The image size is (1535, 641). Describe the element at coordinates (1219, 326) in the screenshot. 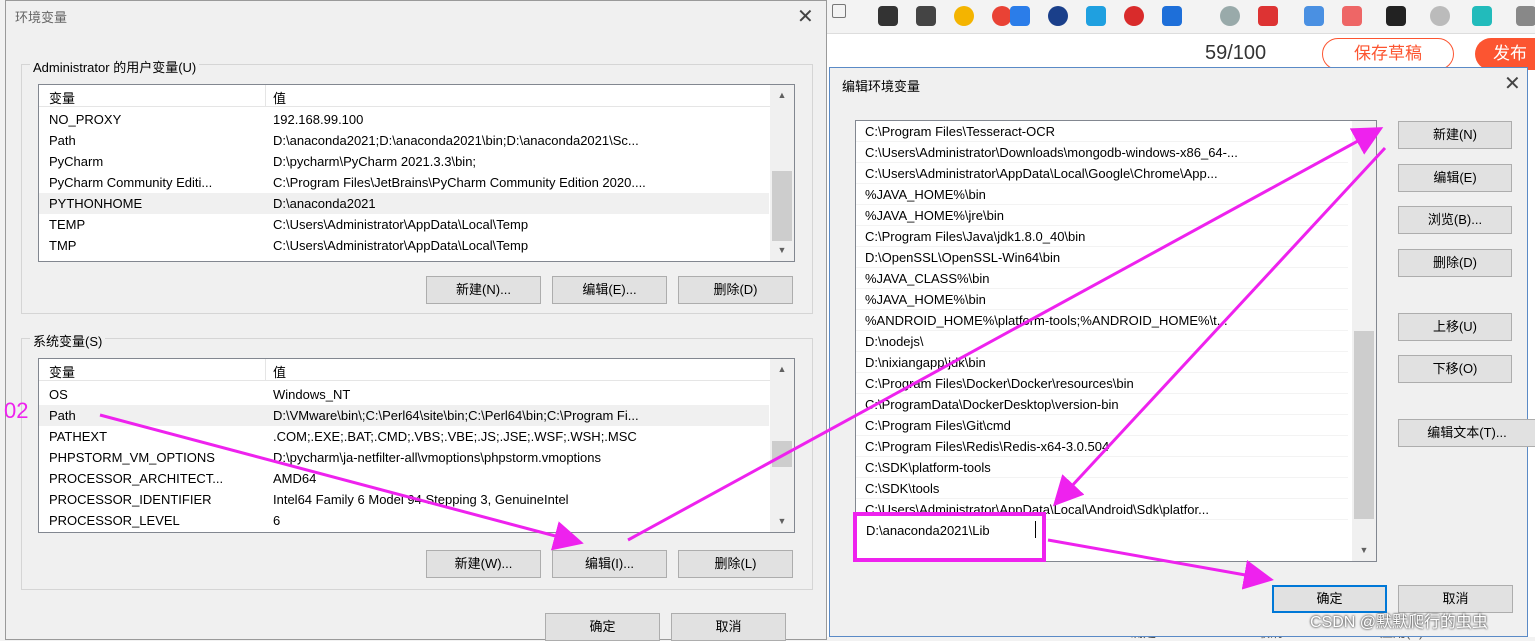

I see `arrow-to-new-entry` at that location.